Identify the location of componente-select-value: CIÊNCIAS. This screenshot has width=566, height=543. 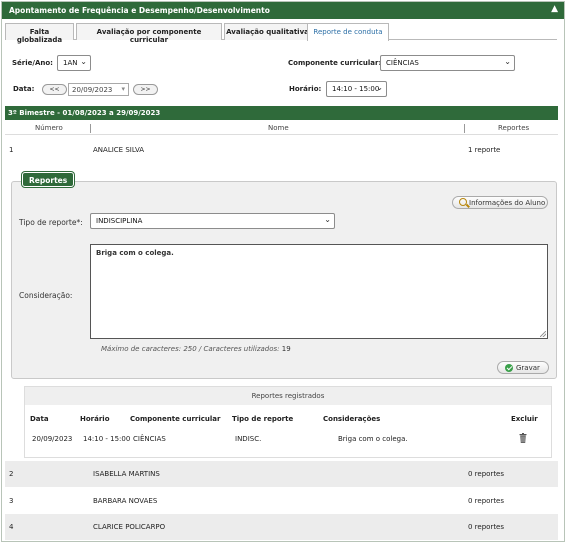
(402, 63).